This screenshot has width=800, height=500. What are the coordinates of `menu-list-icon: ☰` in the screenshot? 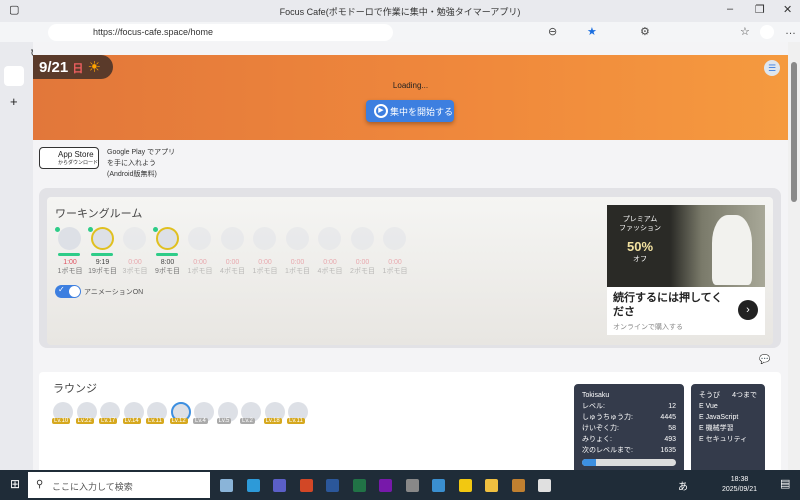 It's located at (772, 68).